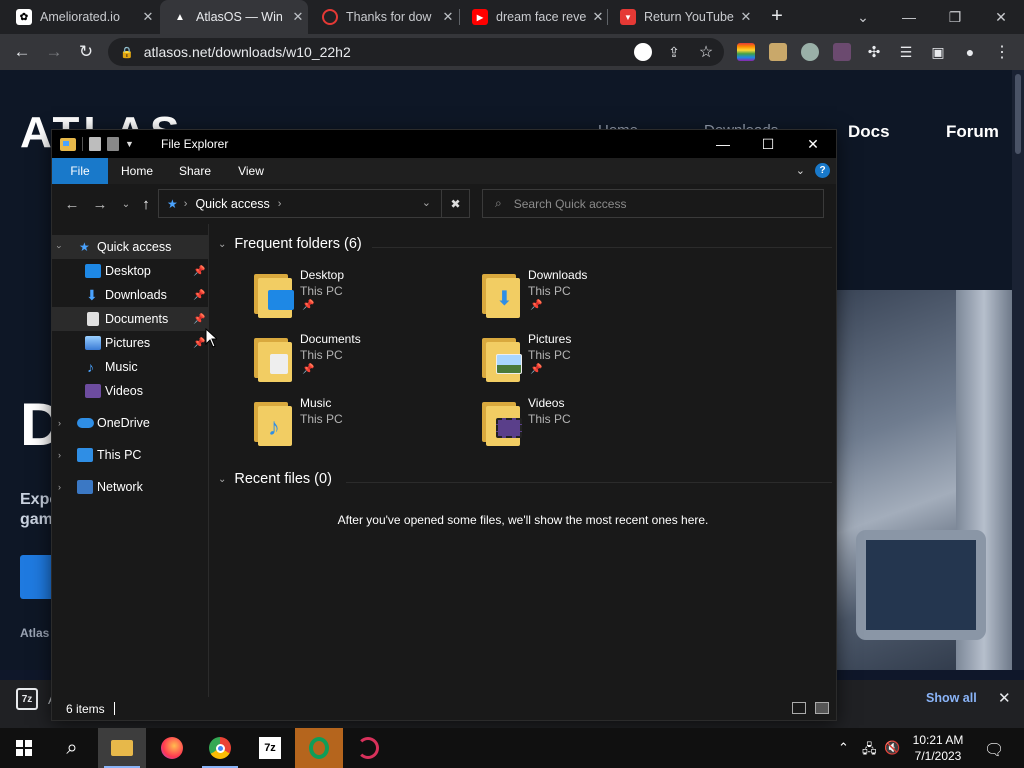  Describe the element at coordinates (129, 144) in the screenshot. I see `qat-dropdown-icon: ▼` at that location.